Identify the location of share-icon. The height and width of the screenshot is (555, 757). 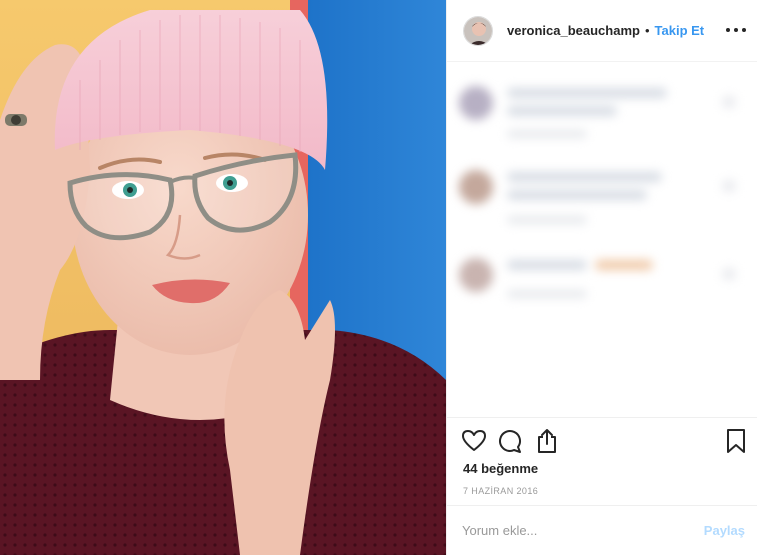
(547, 441).